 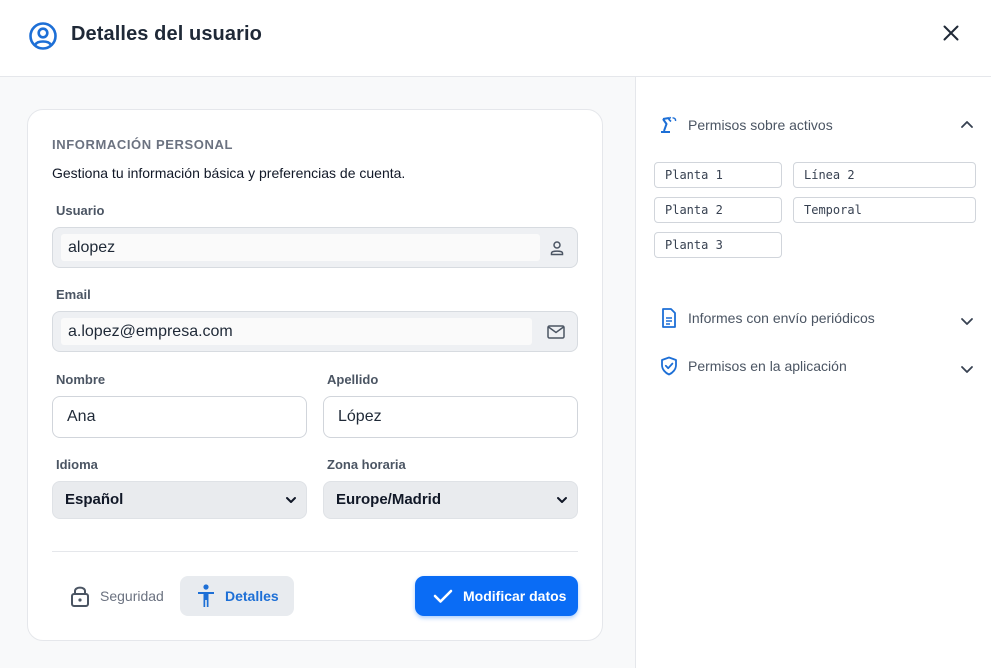 What do you see at coordinates (81, 379) in the screenshot?
I see `nombre-label: Nombre` at bounding box center [81, 379].